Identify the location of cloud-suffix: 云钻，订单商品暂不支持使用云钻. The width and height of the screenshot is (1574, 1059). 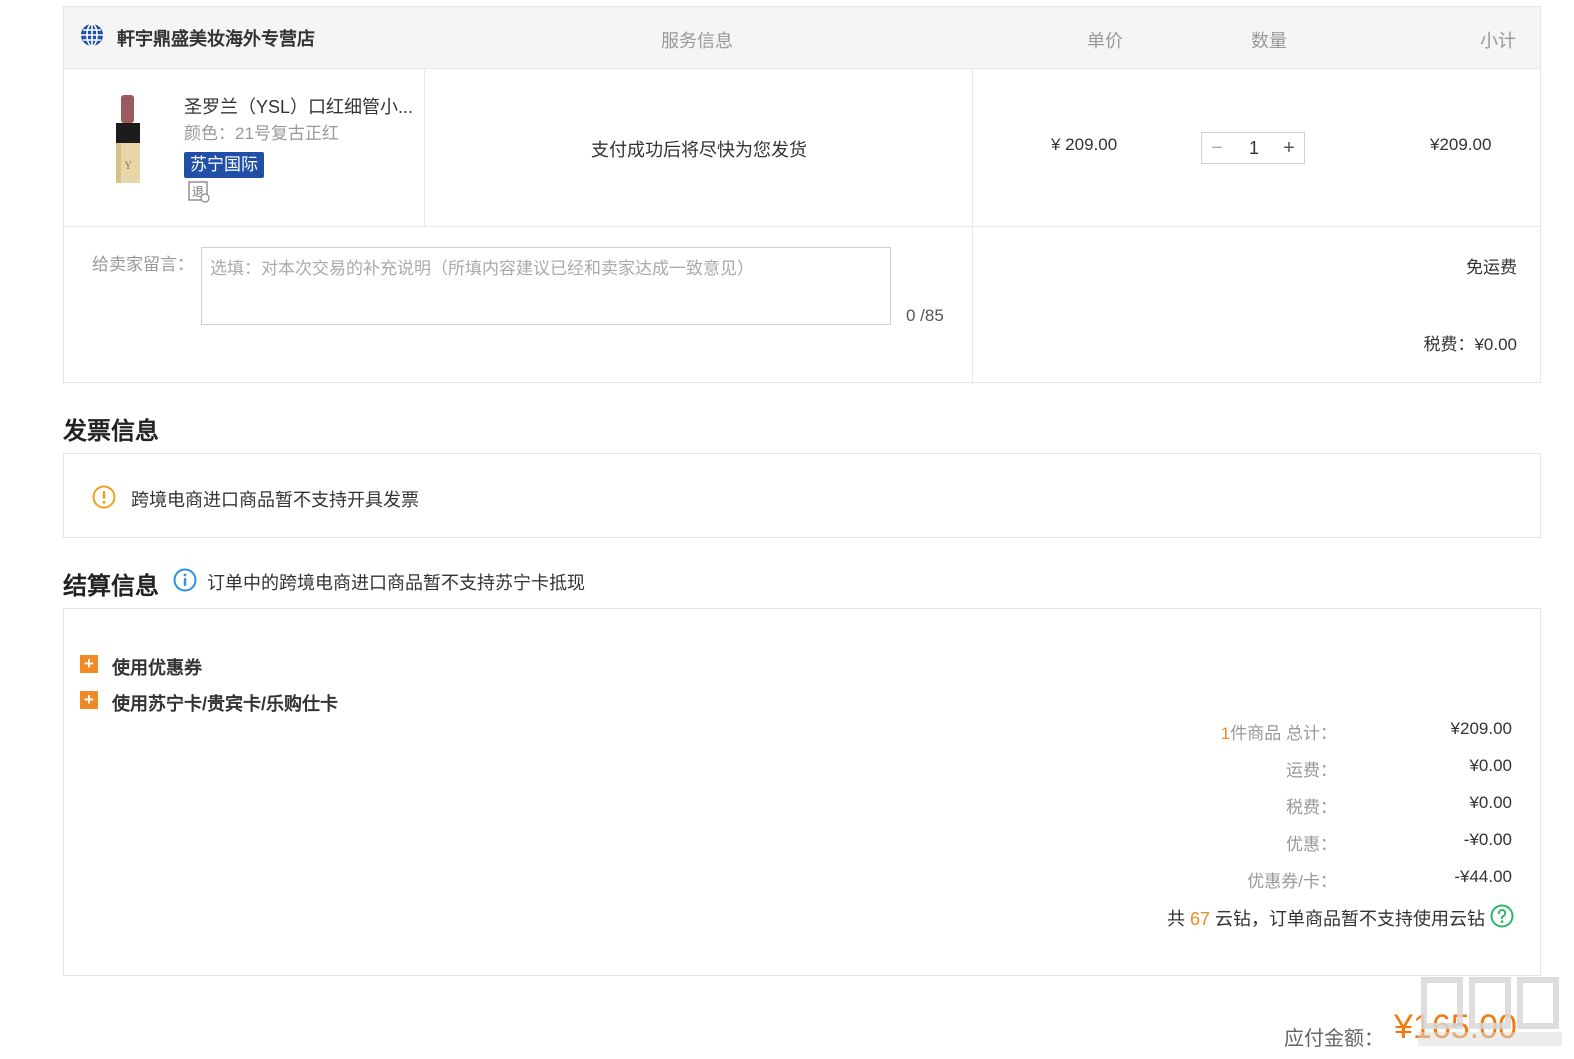
(1350, 919).